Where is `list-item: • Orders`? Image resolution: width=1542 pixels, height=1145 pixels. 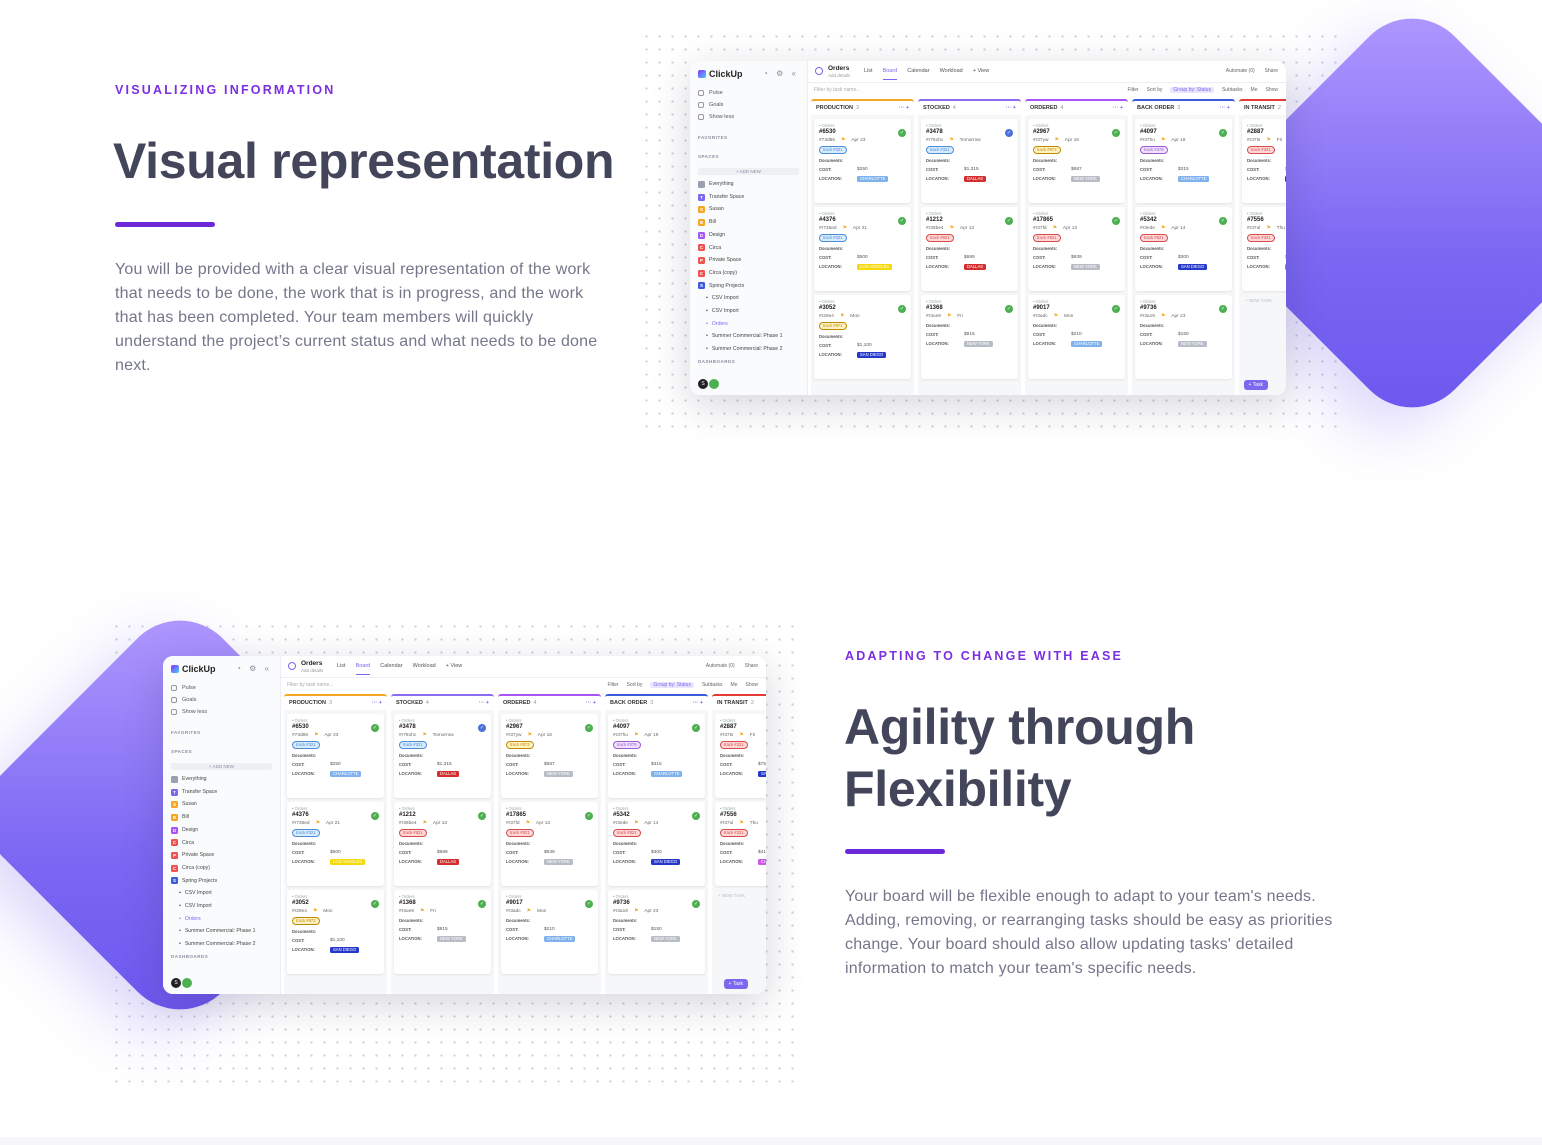
list-item: • Orders is located at coordinates (223, 919).